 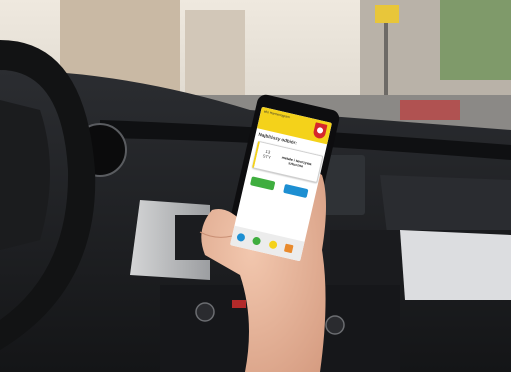 What do you see at coordinates (296, 162) in the screenshot?
I see `waste-type: metale i tworzywa sztuczne` at bounding box center [296, 162].